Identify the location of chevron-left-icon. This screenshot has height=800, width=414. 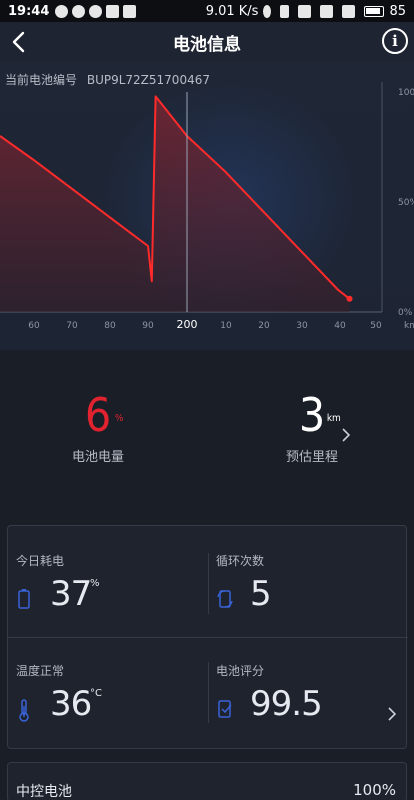
(18, 42).